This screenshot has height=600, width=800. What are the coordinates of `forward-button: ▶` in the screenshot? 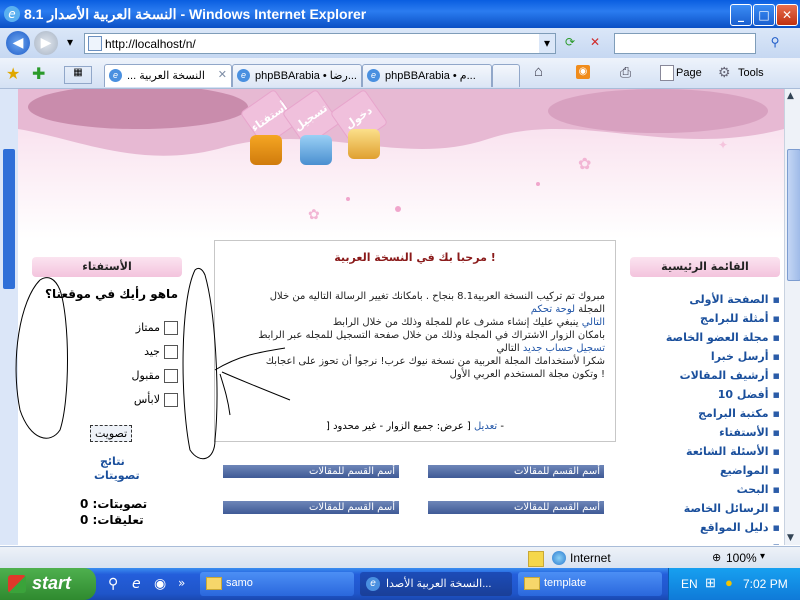 It's located at (46, 43).